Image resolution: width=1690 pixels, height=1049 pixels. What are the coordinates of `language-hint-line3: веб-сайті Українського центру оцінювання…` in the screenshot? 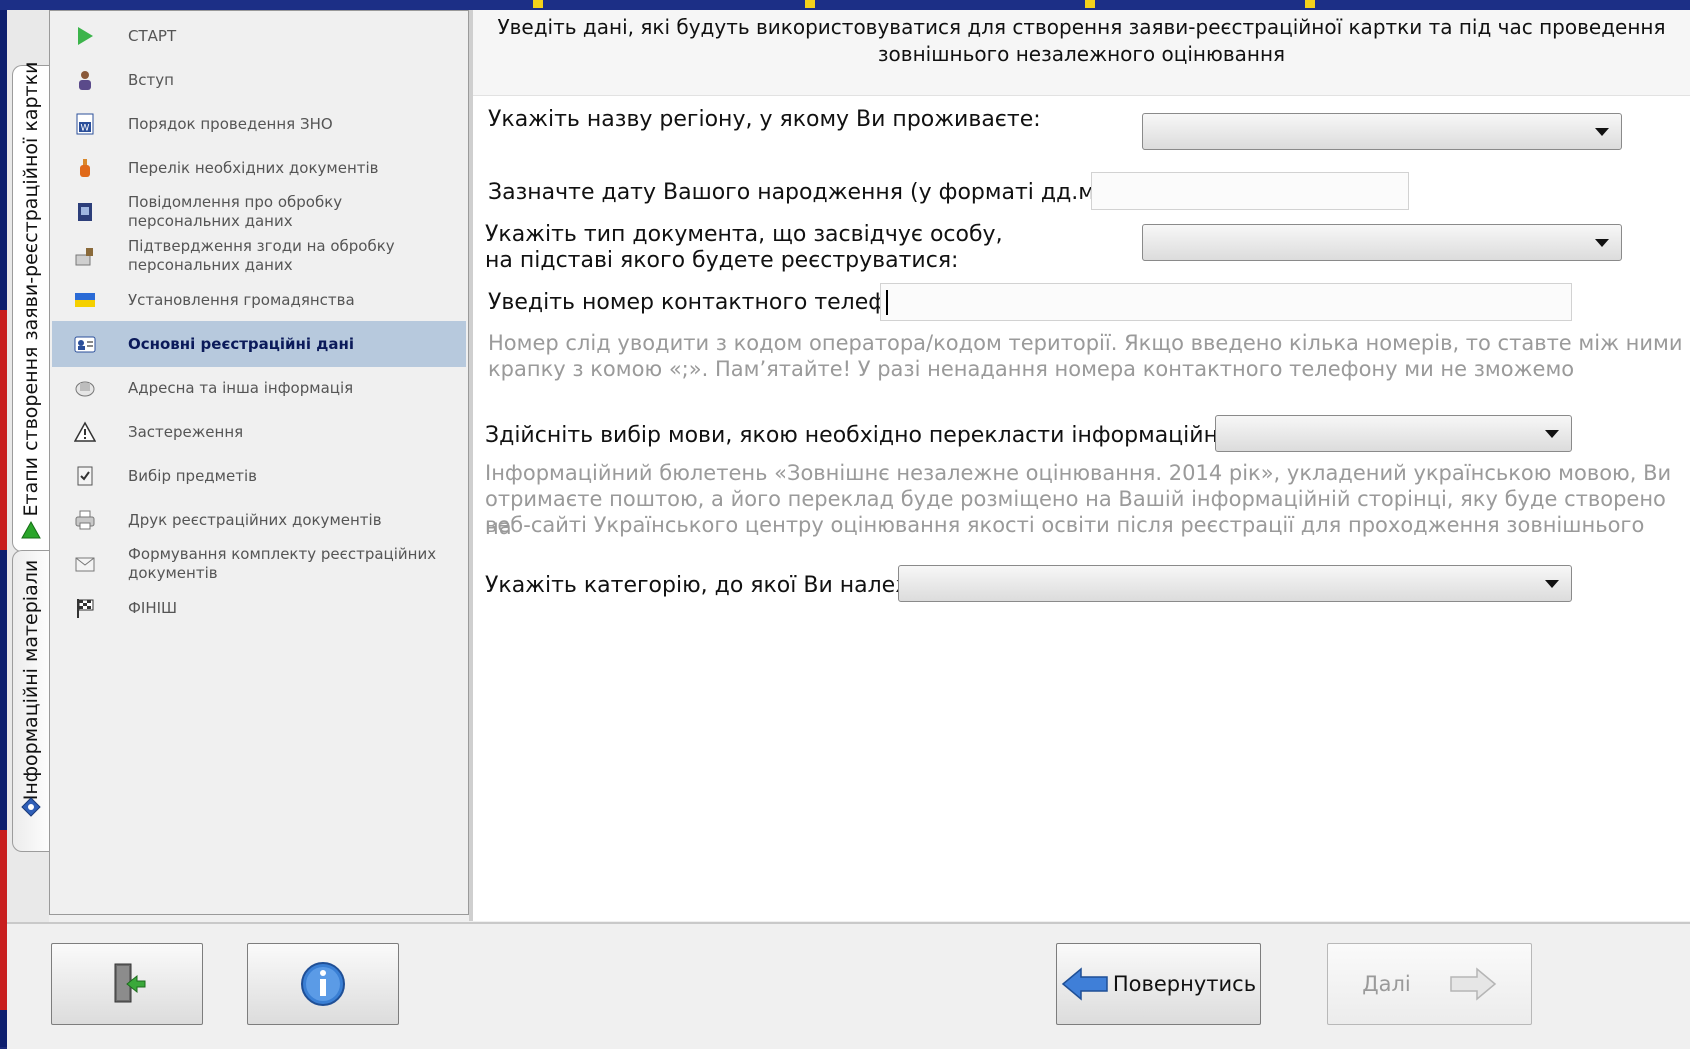 It's located at (1065, 525).